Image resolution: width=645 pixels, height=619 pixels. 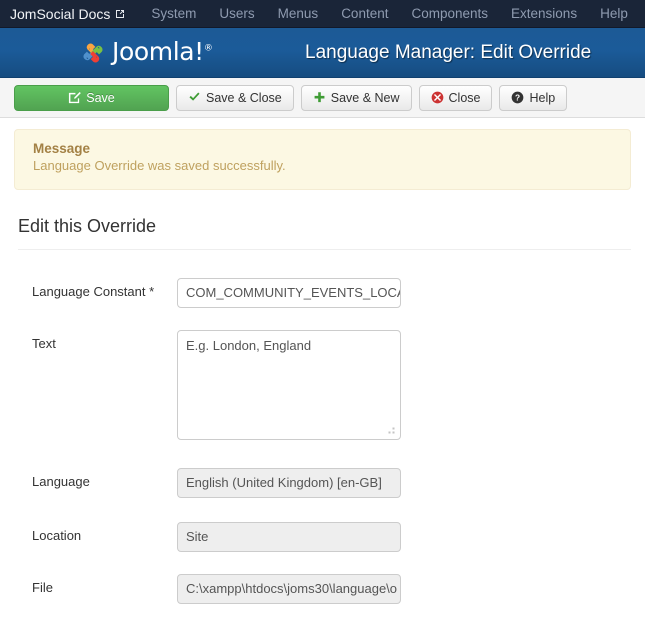 I want to click on file-input: C:\xampp\htdocs\joms30\language\o, so click(x=289, y=589).